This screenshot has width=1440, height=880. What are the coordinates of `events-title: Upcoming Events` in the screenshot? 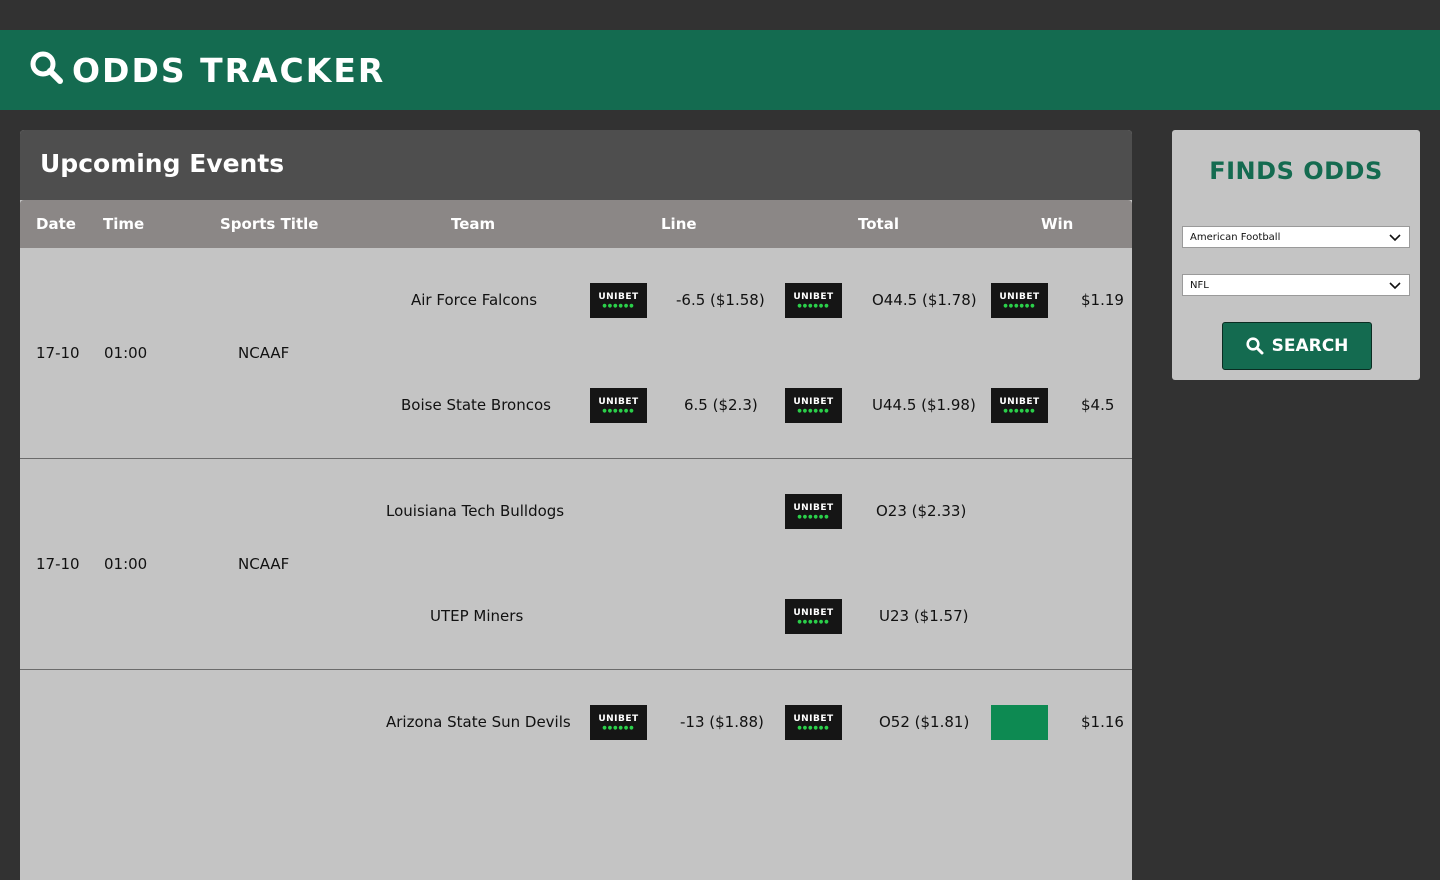 It's located at (576, 165).